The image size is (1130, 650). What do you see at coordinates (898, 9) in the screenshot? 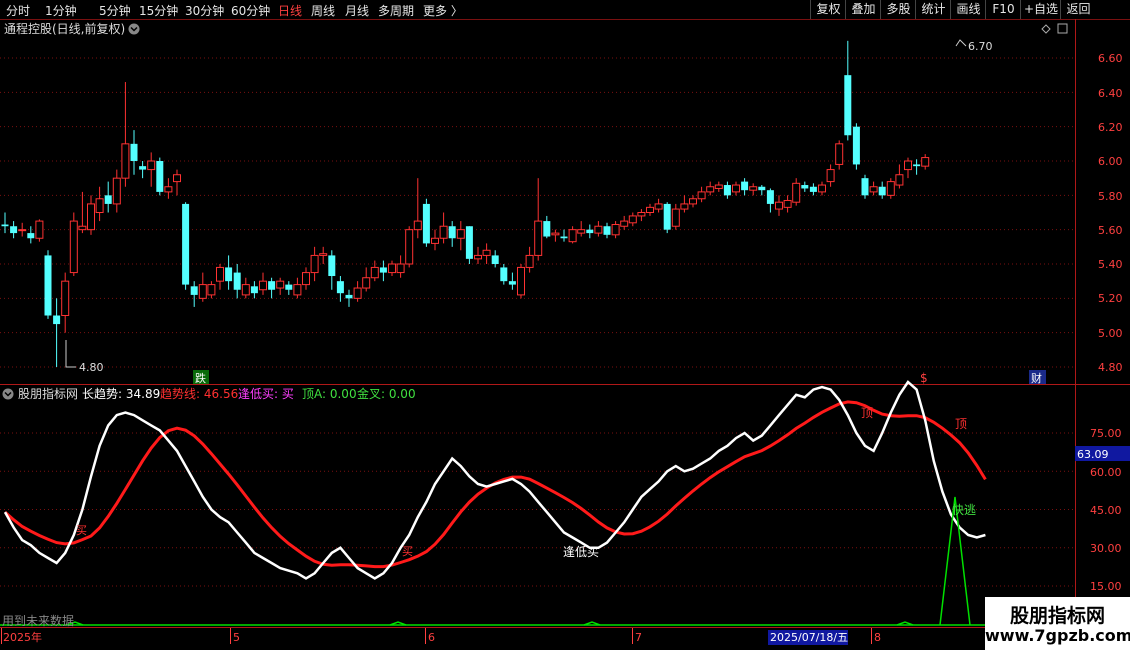
I see `multi-stock-button: 多股` at bounding box center [898, 9].